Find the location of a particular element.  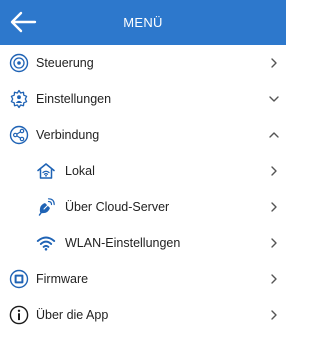

menu-item-verbindung: Verbindung is located at coordinates (143, 135).